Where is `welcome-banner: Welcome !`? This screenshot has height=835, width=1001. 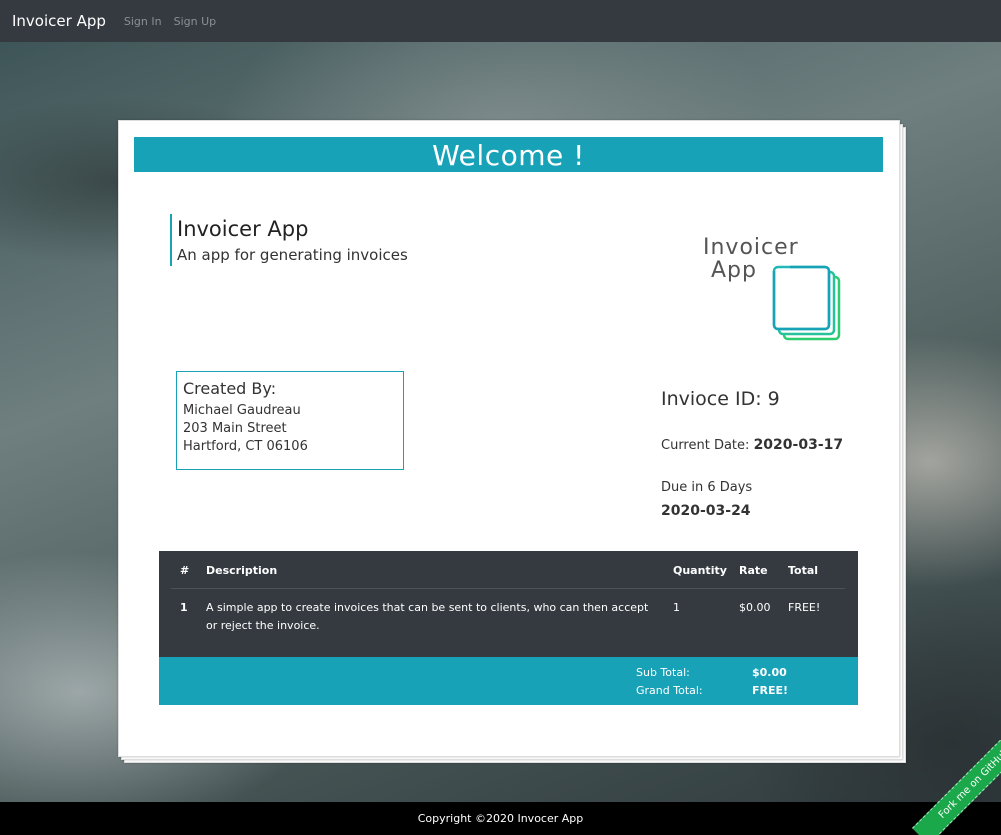
welcome-banner: Welcome ! is located at coordinates (508, 154).